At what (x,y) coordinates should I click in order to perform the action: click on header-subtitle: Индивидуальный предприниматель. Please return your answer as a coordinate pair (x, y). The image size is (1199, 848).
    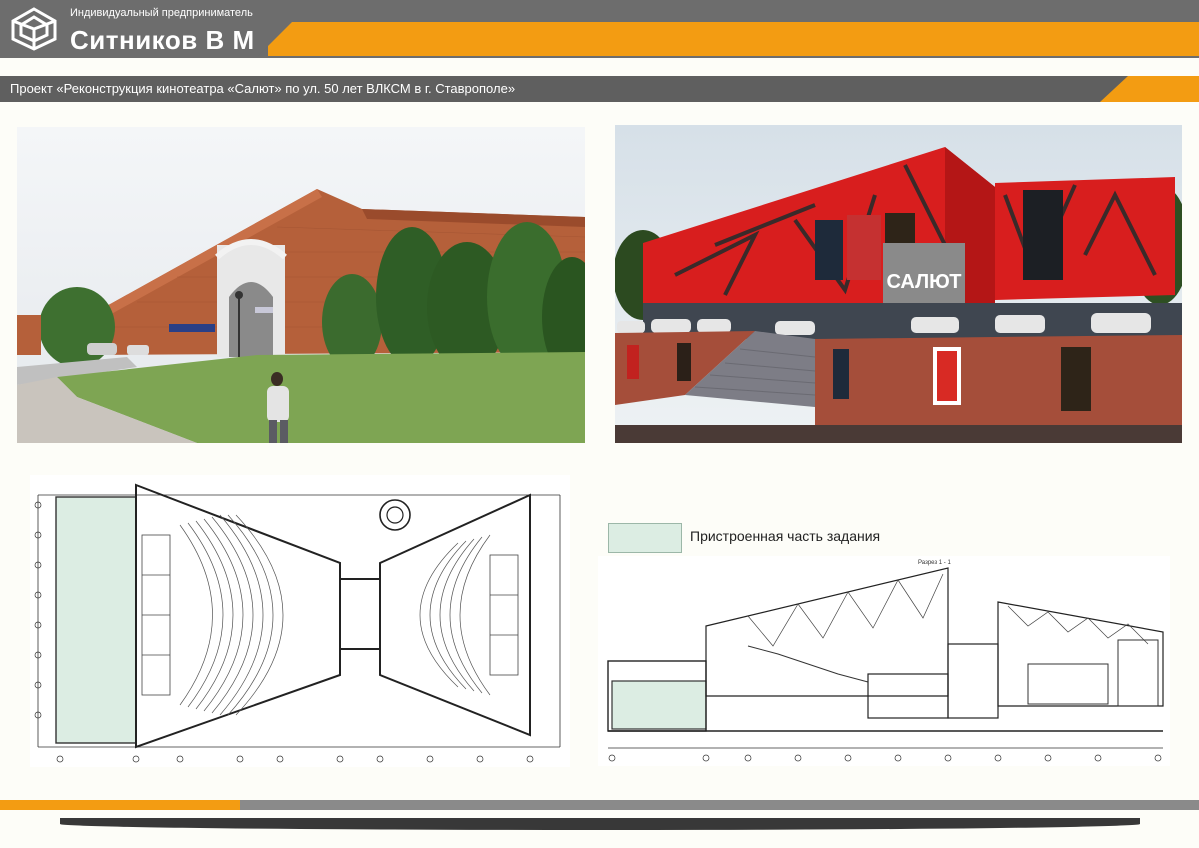
    Looking at the image, I should click on (161, 13).